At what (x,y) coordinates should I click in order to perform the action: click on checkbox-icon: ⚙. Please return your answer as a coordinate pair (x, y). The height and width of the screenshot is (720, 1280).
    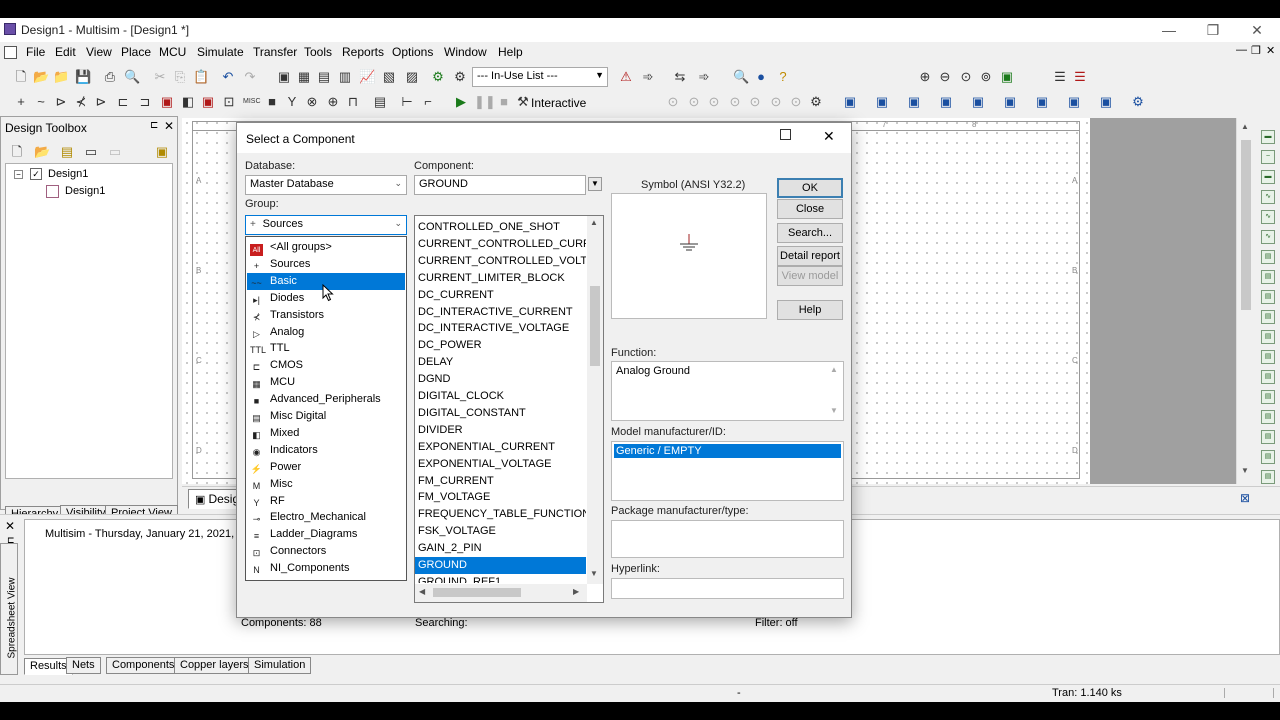
    Looking at the image, I should click on (460, 77).